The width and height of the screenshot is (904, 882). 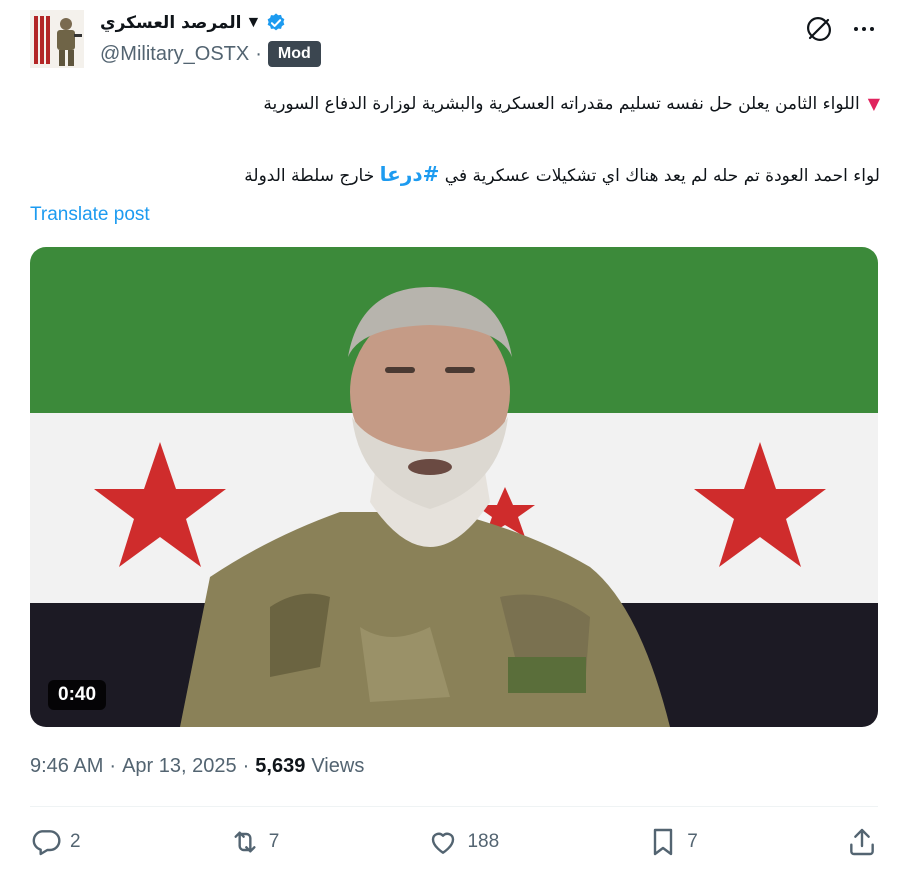 I want to click on repost-button: 7, so click(x=254, y=842).